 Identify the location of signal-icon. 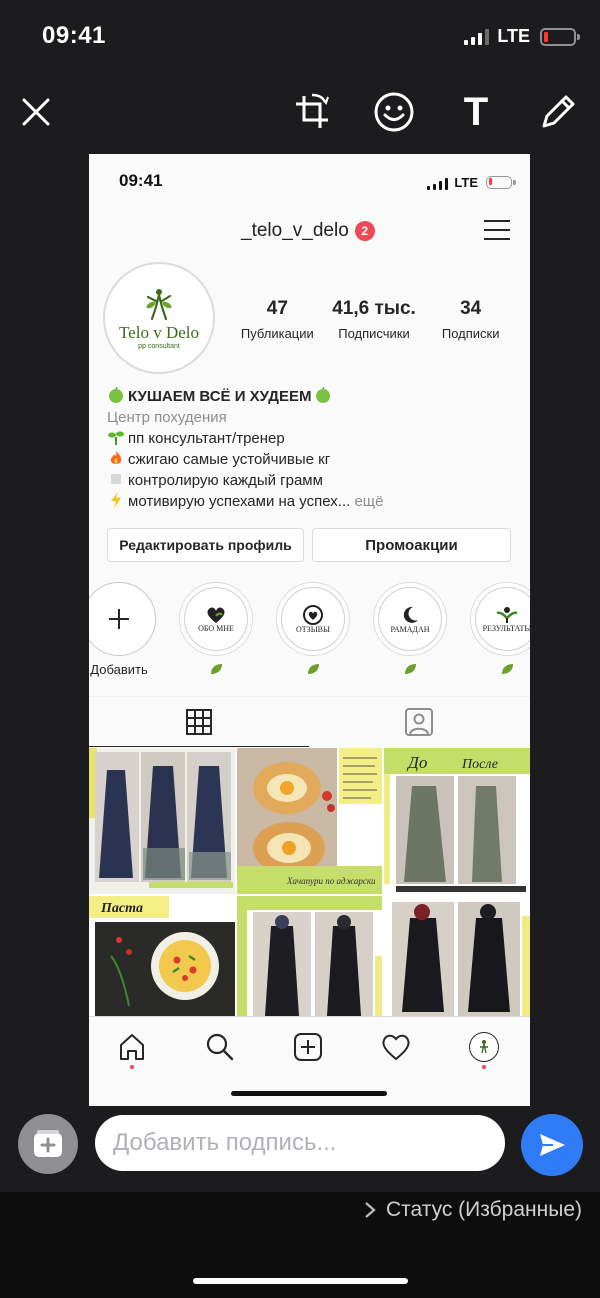
(438, 182).